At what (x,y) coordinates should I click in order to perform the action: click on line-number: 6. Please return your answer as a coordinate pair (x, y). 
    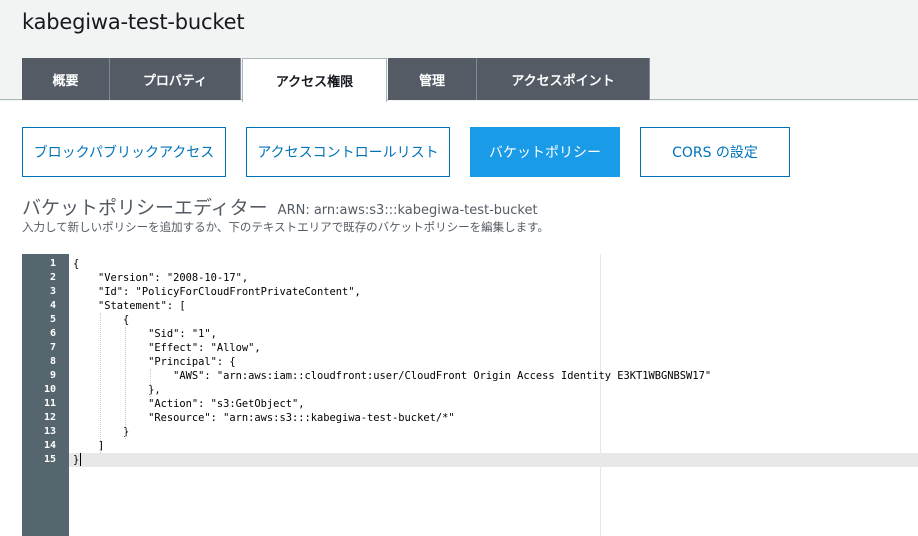
    Looking at the image, I should click on (52, 333).